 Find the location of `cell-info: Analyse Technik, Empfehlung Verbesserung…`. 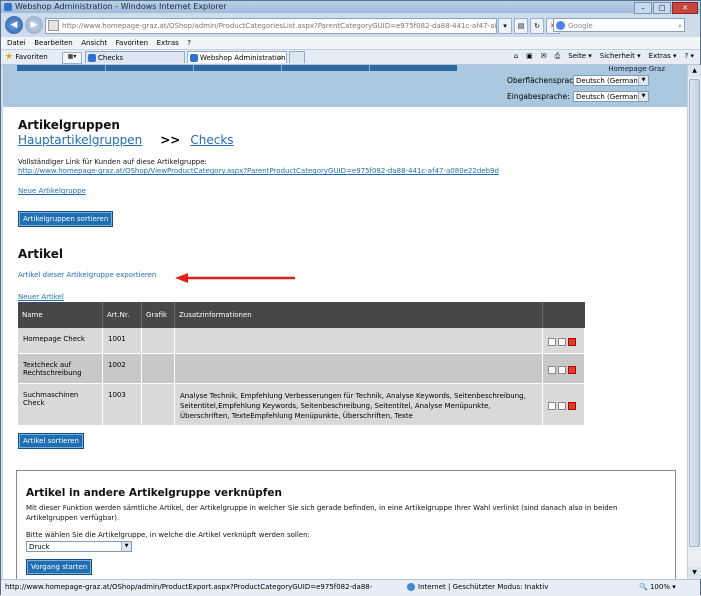

cell-info: Analyse Technik, Empfehlung Verbesserung… is located at coordinates (358, 404).